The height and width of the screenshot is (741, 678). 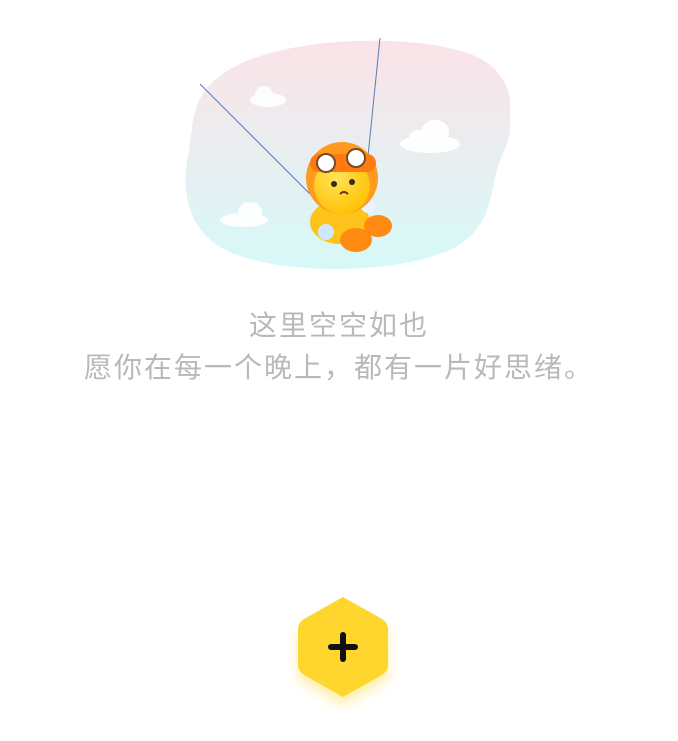 What do you see at coordinates (338, 367) in the screenshot?
I see `empty-state-subtitle: 愿你在每一个晚上，都有一片好思绪。` at bounding box center [338, 367].